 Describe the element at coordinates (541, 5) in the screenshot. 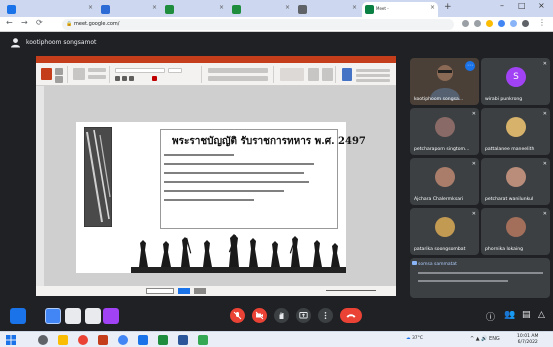

I see `close-window-icon: ×` at that location.